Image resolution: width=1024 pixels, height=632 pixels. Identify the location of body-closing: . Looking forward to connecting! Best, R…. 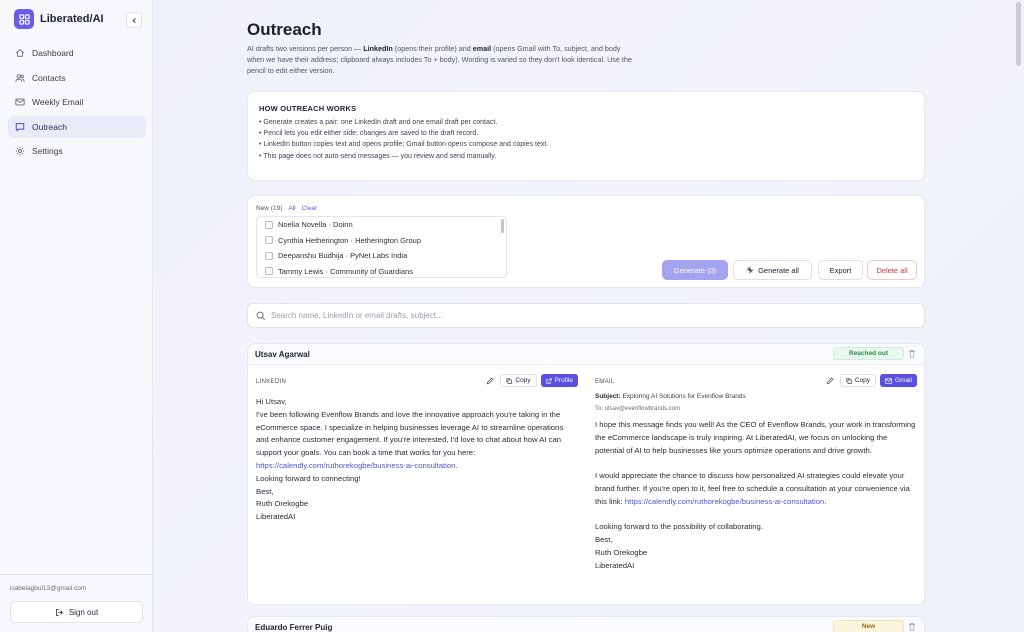
(357, 491).